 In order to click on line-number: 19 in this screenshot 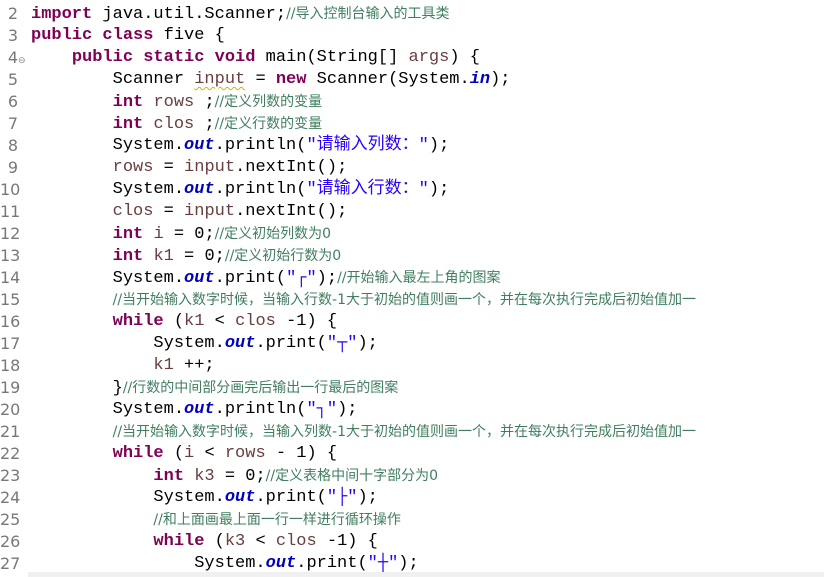, I will do `click(10, 387)`.